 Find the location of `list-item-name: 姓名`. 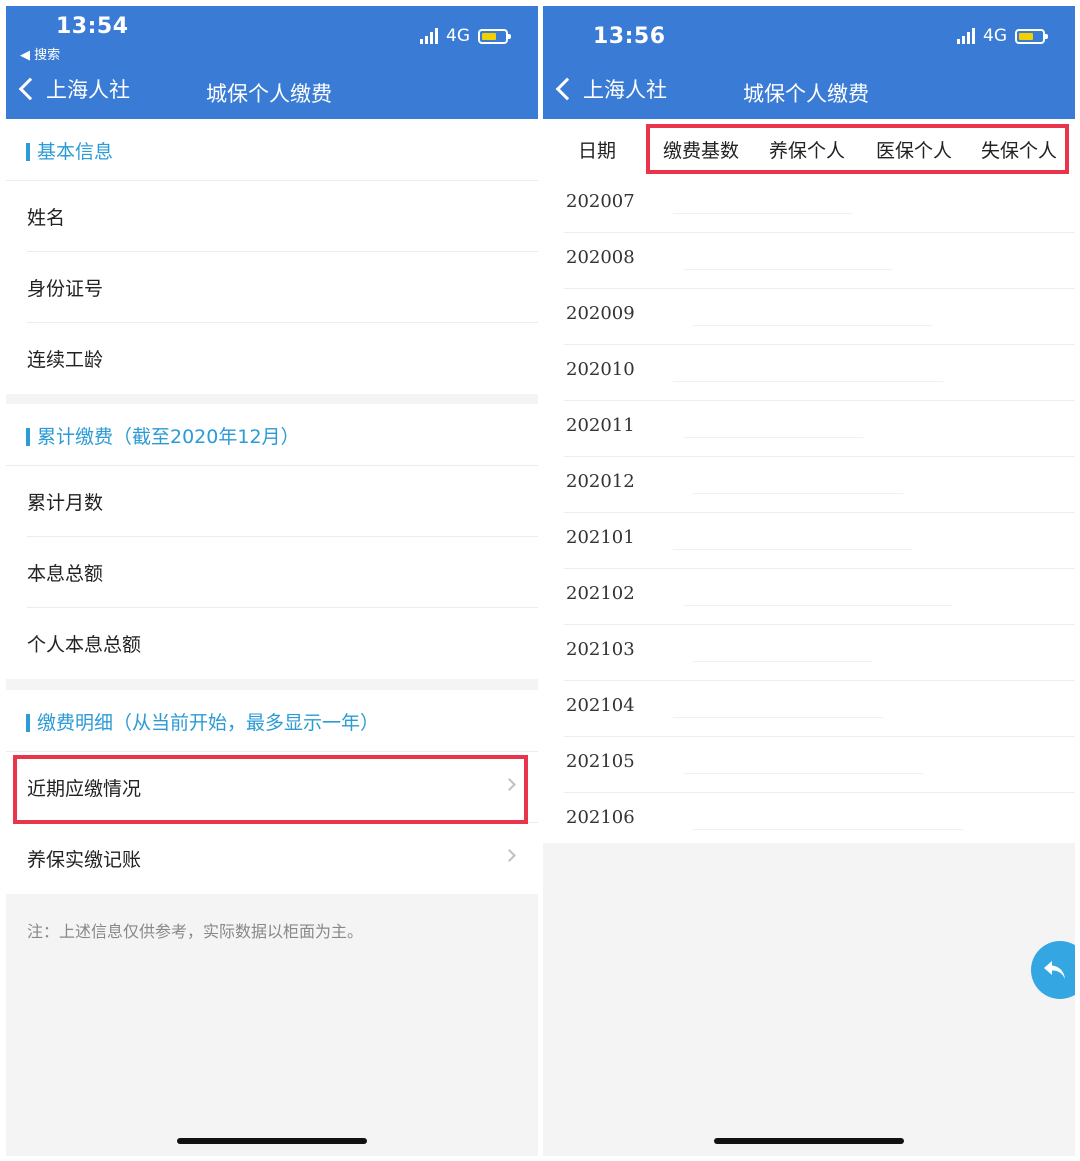

list-item-name: 姓名 is located at coordinates (272, 216).